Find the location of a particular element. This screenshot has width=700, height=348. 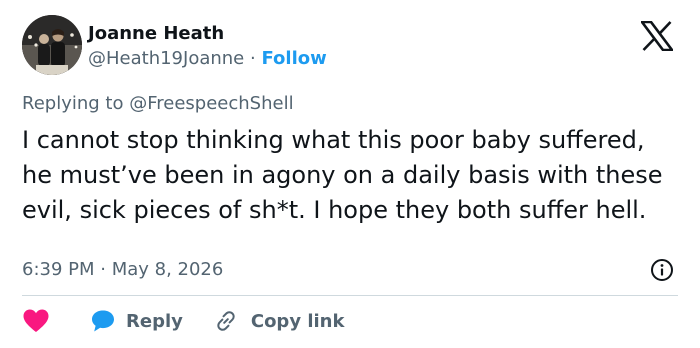

tweet-timestamp: 6:39 PM · May 8, 2026 is located at coordinates (122, 270).